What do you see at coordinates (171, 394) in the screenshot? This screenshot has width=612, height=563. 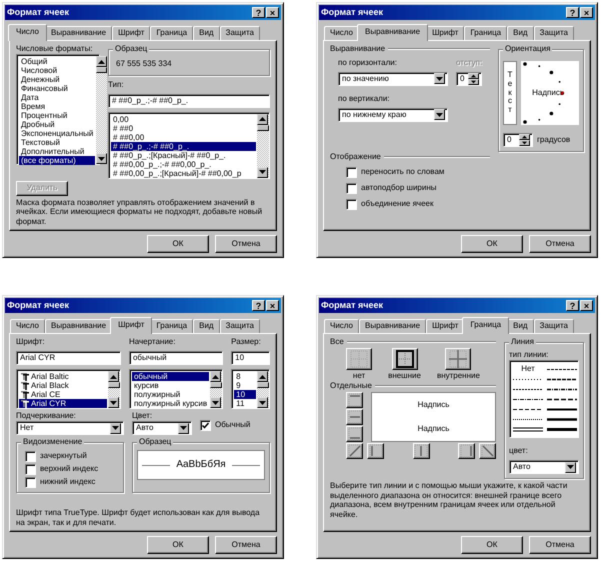 I see `list-item: полужирный` at bounding box center [171, 394].